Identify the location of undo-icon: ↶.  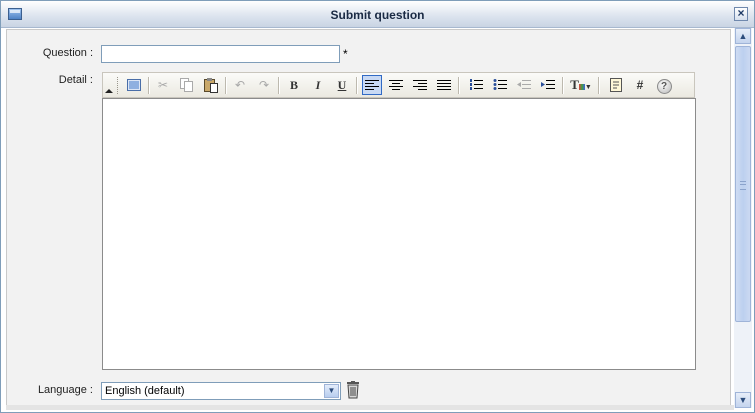
(240, 85).